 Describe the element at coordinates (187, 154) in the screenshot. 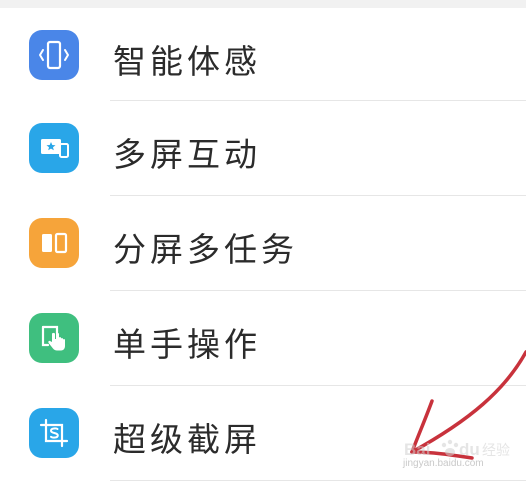

I see `settings-item-label: 多屏互动` at that location.